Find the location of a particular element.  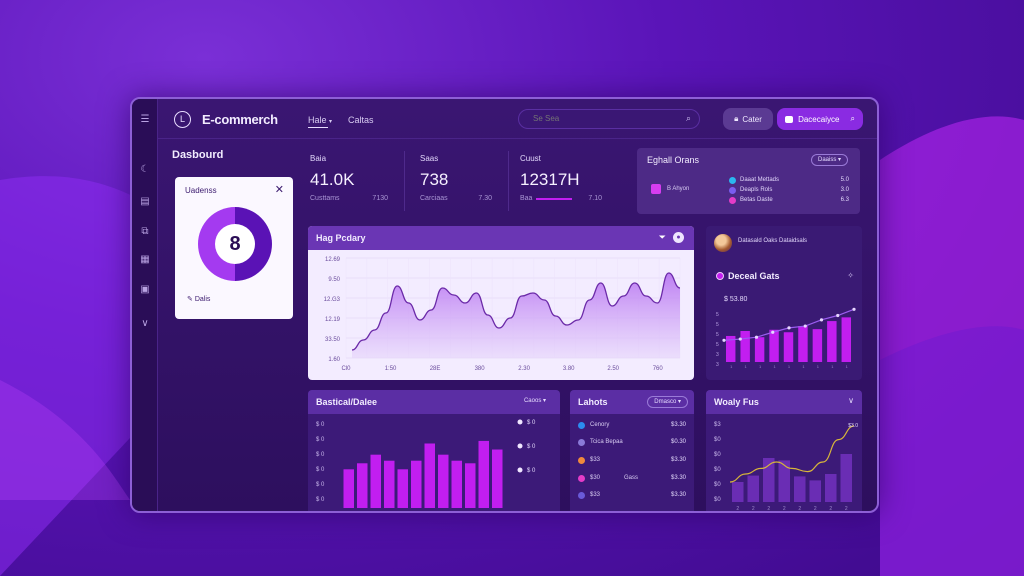

nav-item-caltas: Caltas is located at coordinates (361, 120).